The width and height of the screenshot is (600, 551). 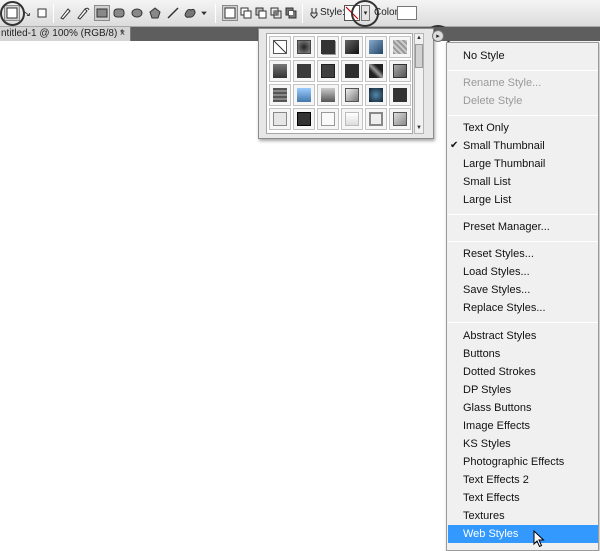 I want to click on menu-item-small-thumbnail: ✔ Small Thumbnail, so click(x=523, y=146).